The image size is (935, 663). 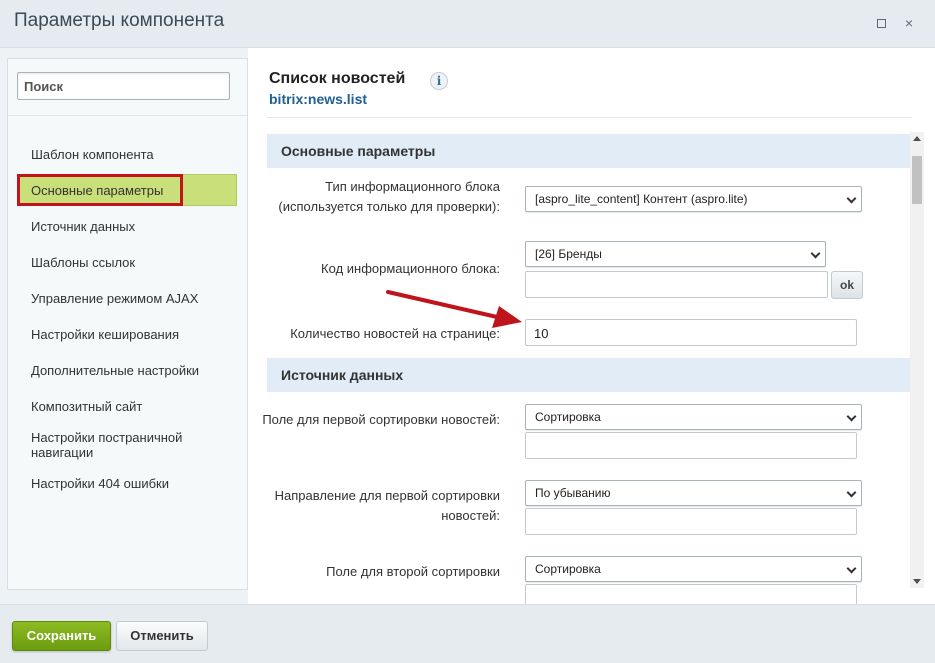 I want to click on sort-by2-value: Сортировка, so click(x=568, y=569).